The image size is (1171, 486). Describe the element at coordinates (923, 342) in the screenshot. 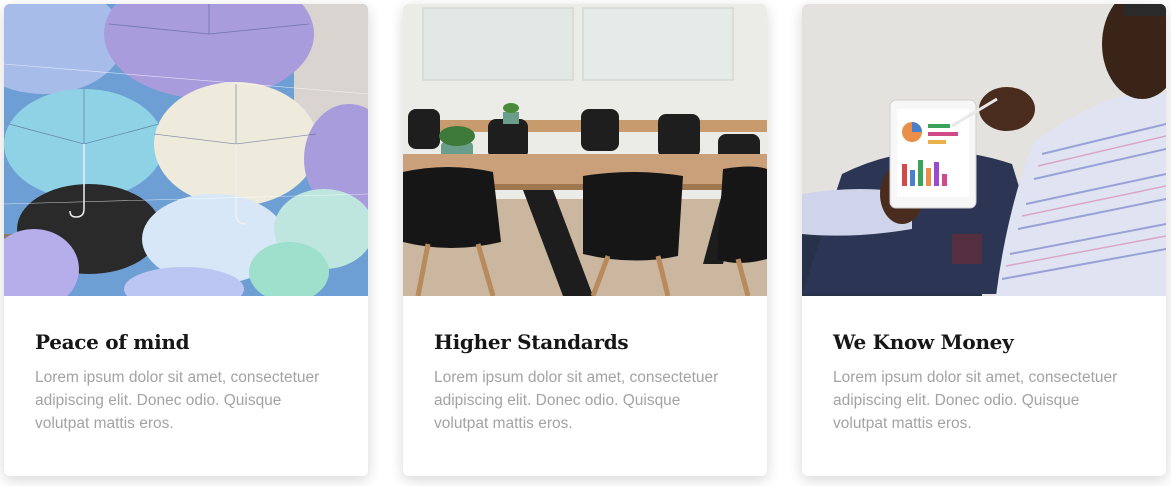

I see `card-title: We Know Money` at that location.